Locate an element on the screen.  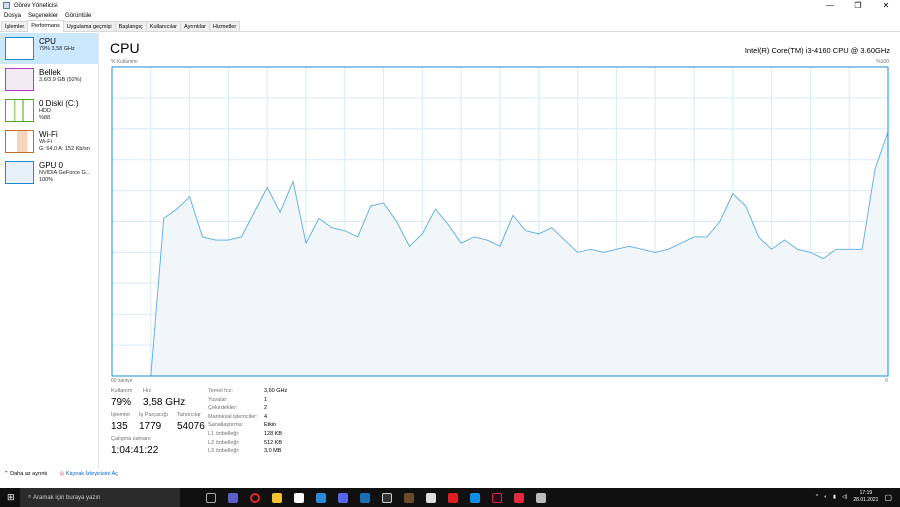
spec-value: 3,60 GHz is located at coordinates (276, 391).